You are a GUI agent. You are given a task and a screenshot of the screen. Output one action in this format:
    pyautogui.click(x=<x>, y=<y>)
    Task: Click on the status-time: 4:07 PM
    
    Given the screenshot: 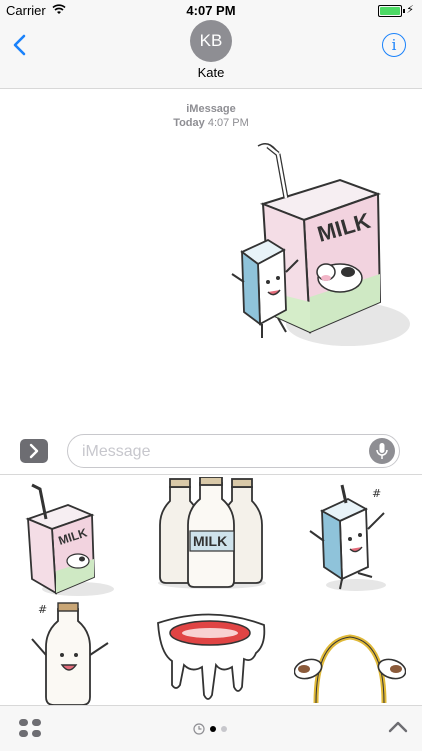 What is the action you would take?
    pyautogui.click(x=211, y=10)
    